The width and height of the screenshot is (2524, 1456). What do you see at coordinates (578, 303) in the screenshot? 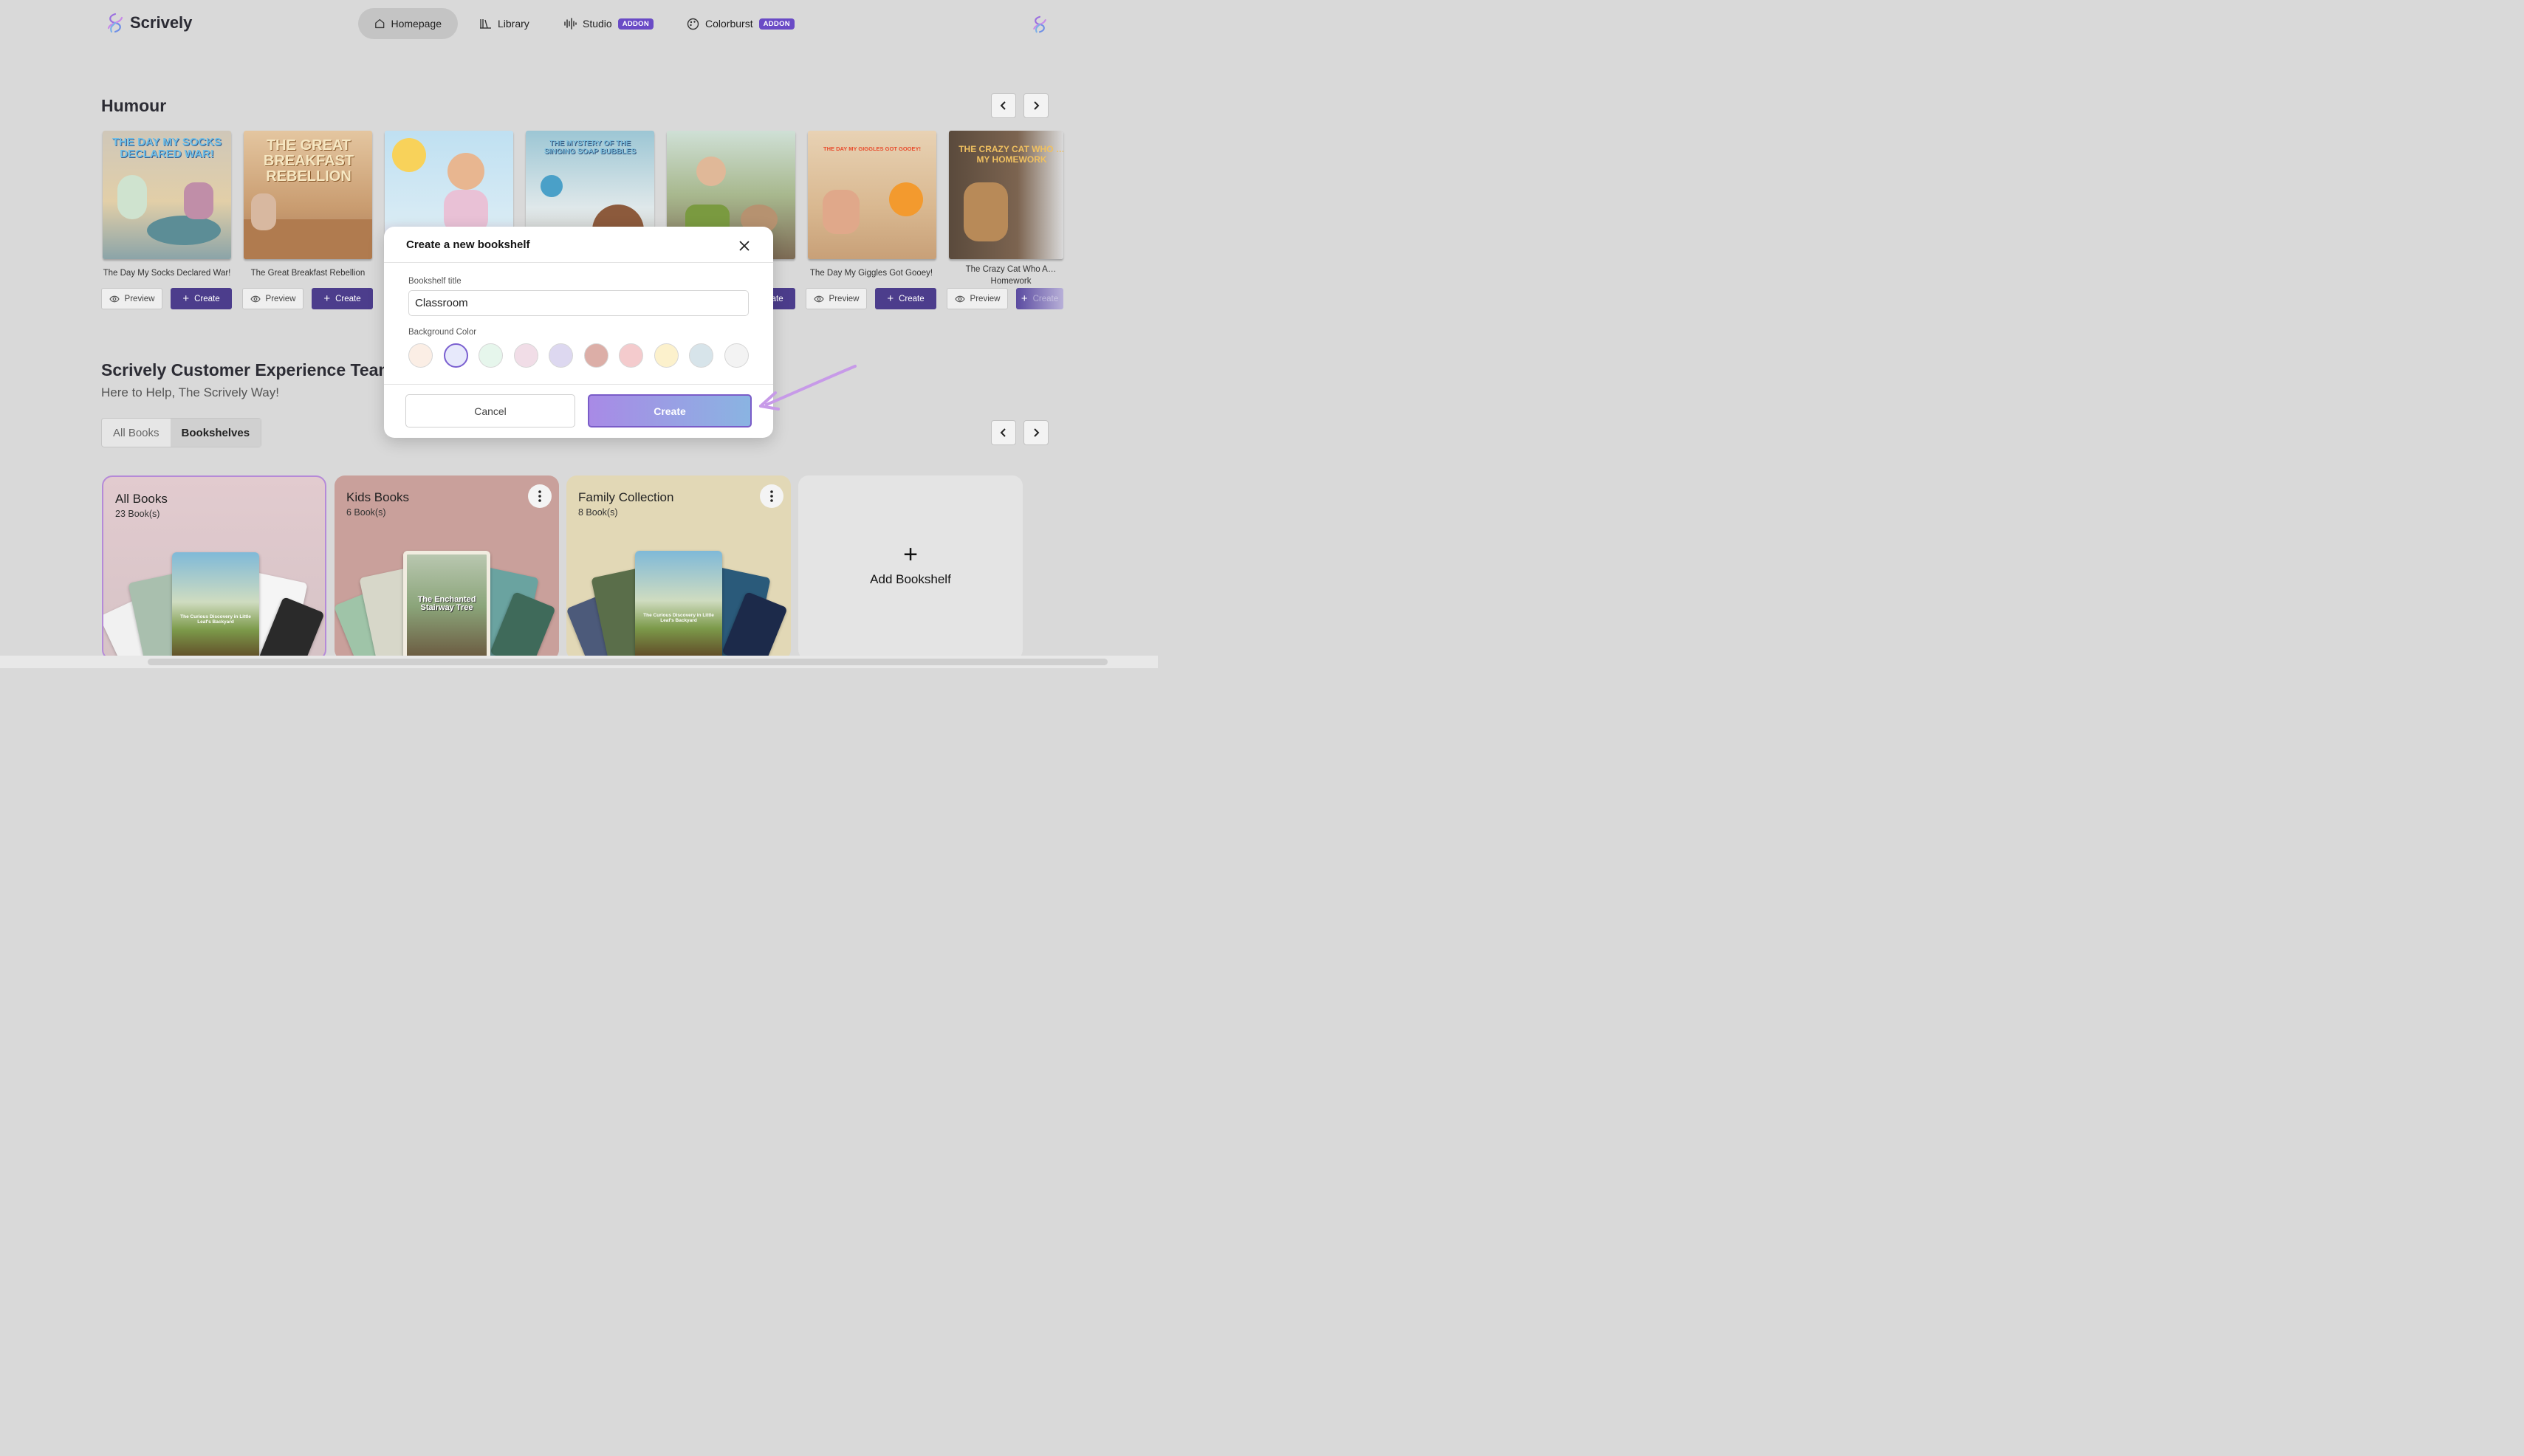
I see `bookshelf-title-input` at bounding box center [578, 303].